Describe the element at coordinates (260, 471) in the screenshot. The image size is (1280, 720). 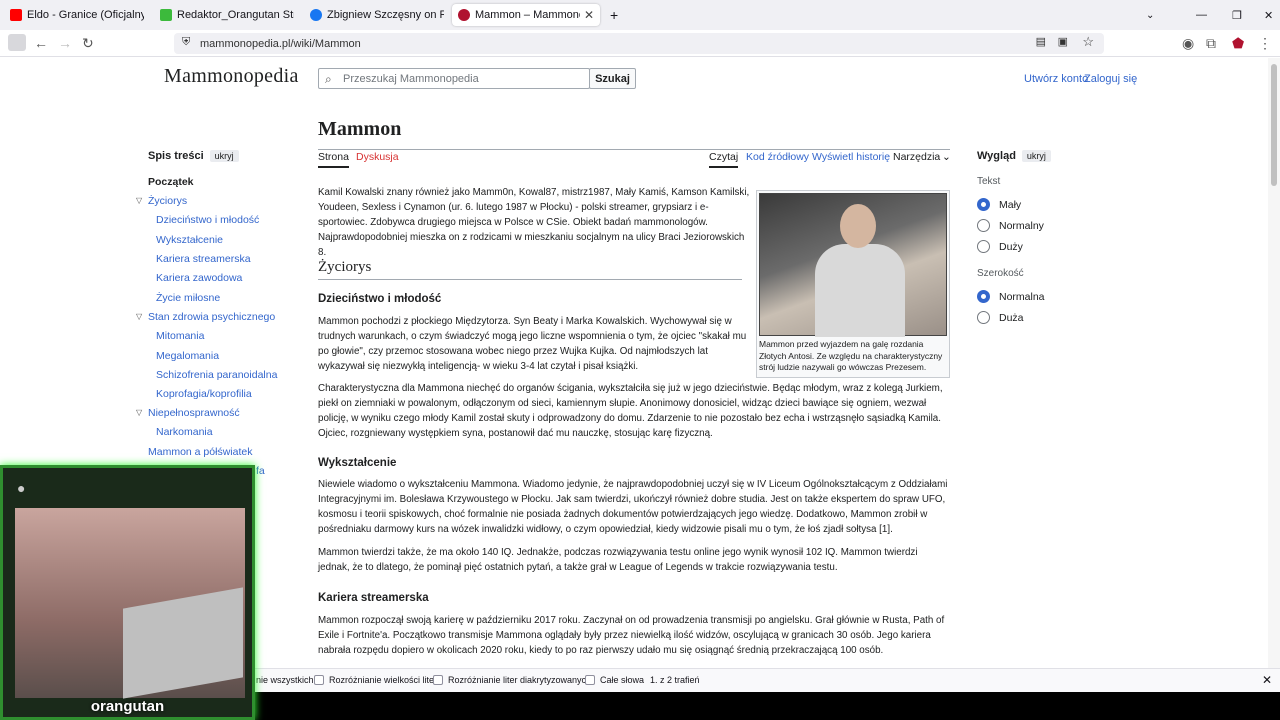
I see `toc-item-partial: fa` at that location.